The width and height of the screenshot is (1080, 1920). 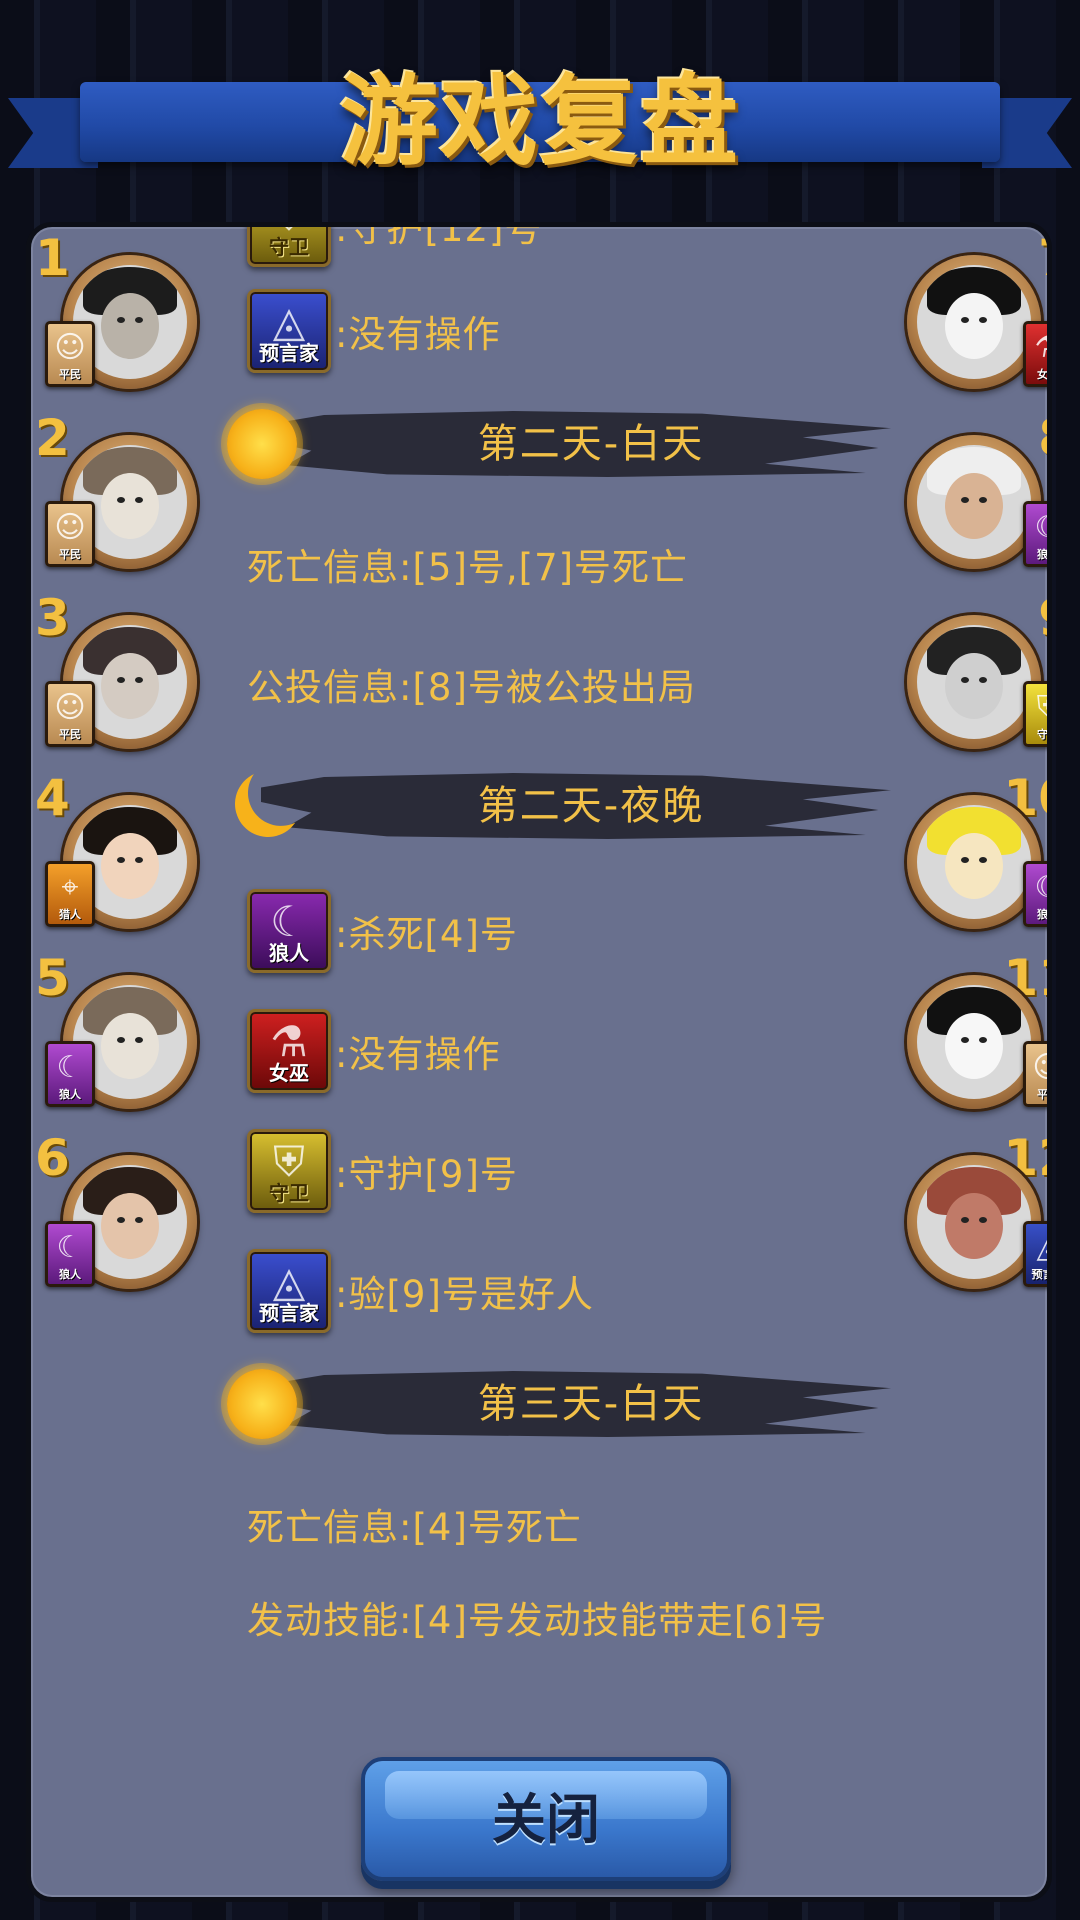 What do you see at coordinates (1042, 618) in the screenshot?
I see `seat-number: 9` at bounding box center [1042, 618].